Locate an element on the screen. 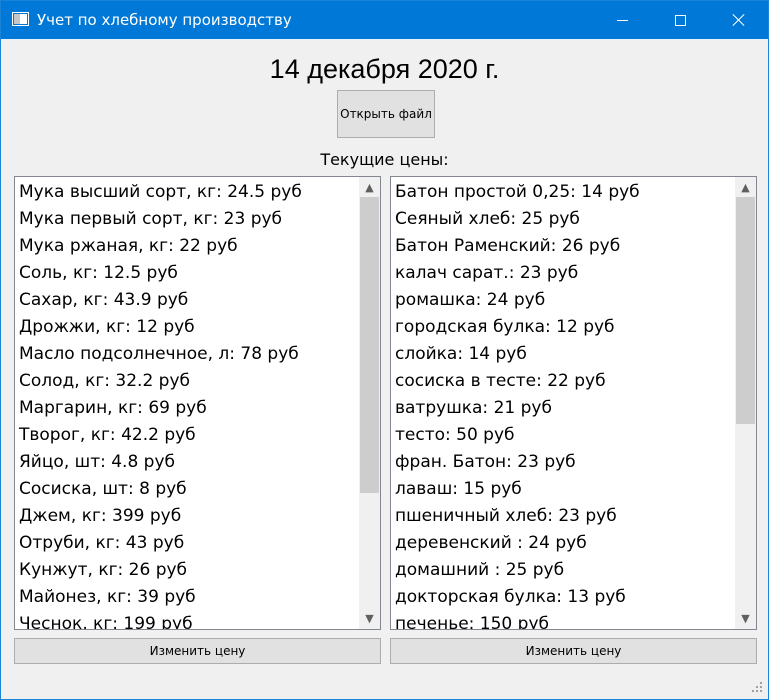 The image size is (769, 700). product-list-item: тесто: 50 руб is located at coordinates (564, 435).